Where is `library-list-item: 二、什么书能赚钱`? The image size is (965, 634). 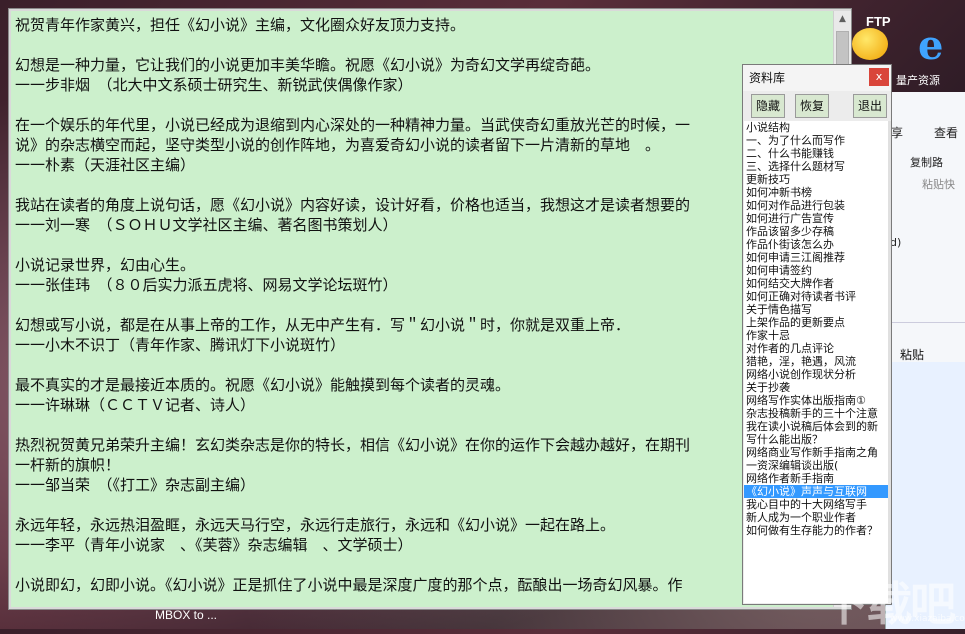 library-list-item: 二、什么书能赚钱 is located at coordinates (817, 153).